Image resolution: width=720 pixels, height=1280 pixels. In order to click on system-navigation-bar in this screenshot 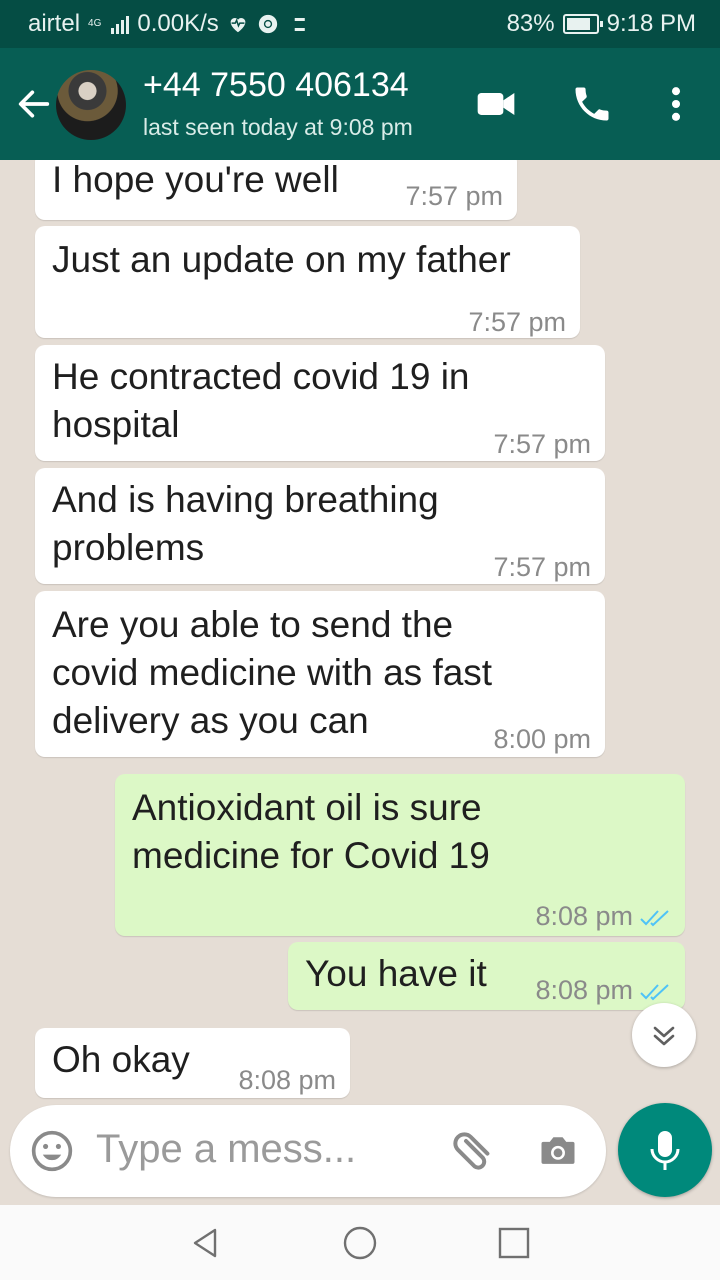, I will do `click(360, 1242)`.